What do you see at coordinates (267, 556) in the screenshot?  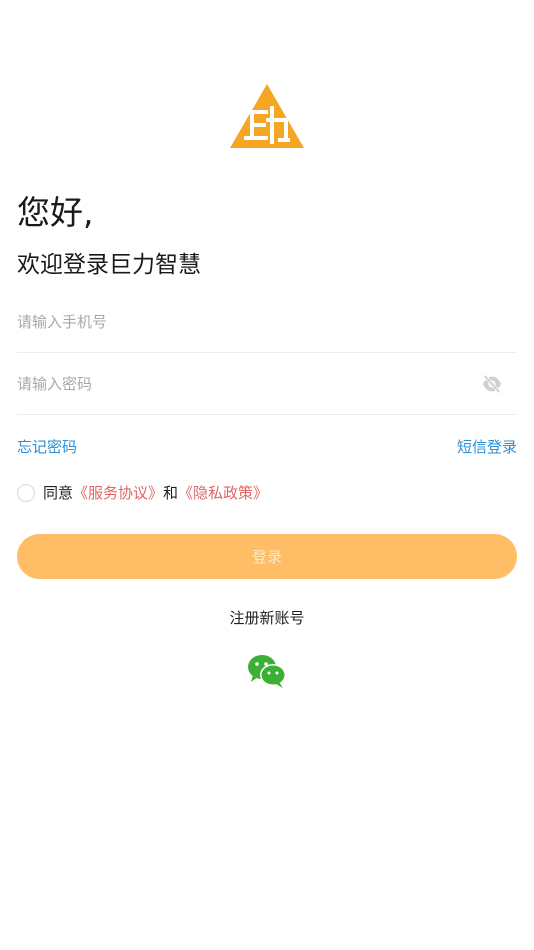 I see `login-button: 登录` at bounding box center [267, 556].